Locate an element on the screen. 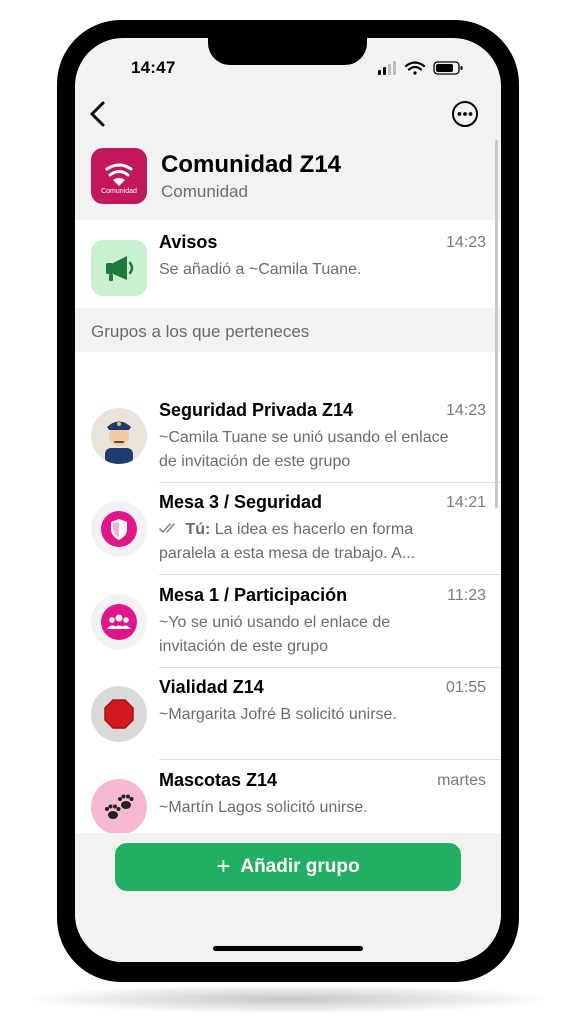 The width and height of the screenshot is (576, 1024). back-button is located at coordinates (98, 114).